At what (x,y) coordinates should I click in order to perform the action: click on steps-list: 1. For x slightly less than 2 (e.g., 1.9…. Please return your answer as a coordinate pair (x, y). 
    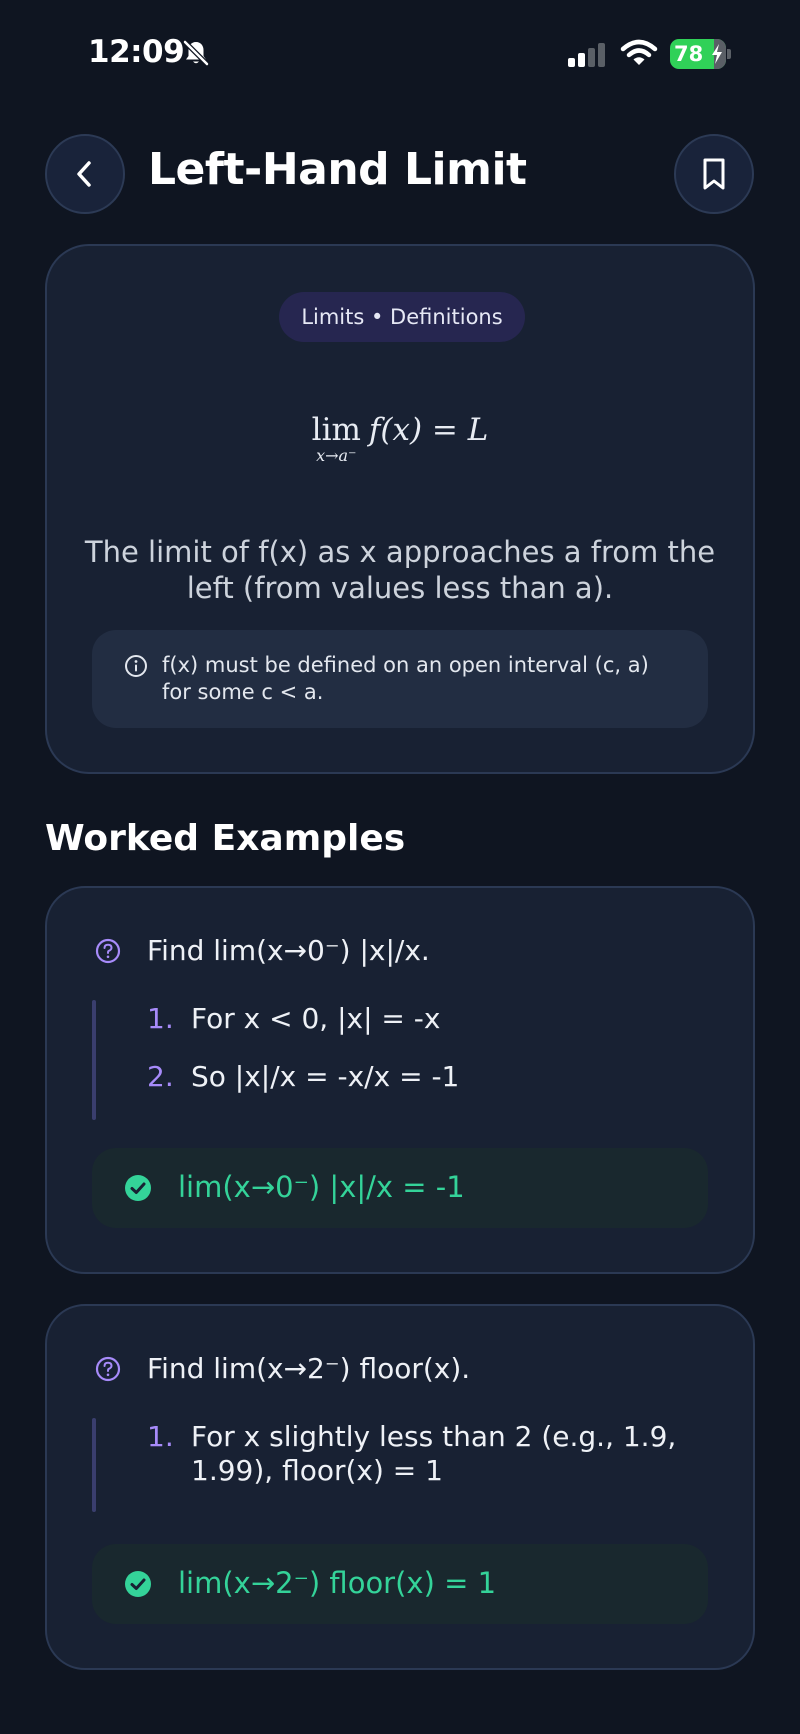
    Looking at the image, I should click on (427, 1466).